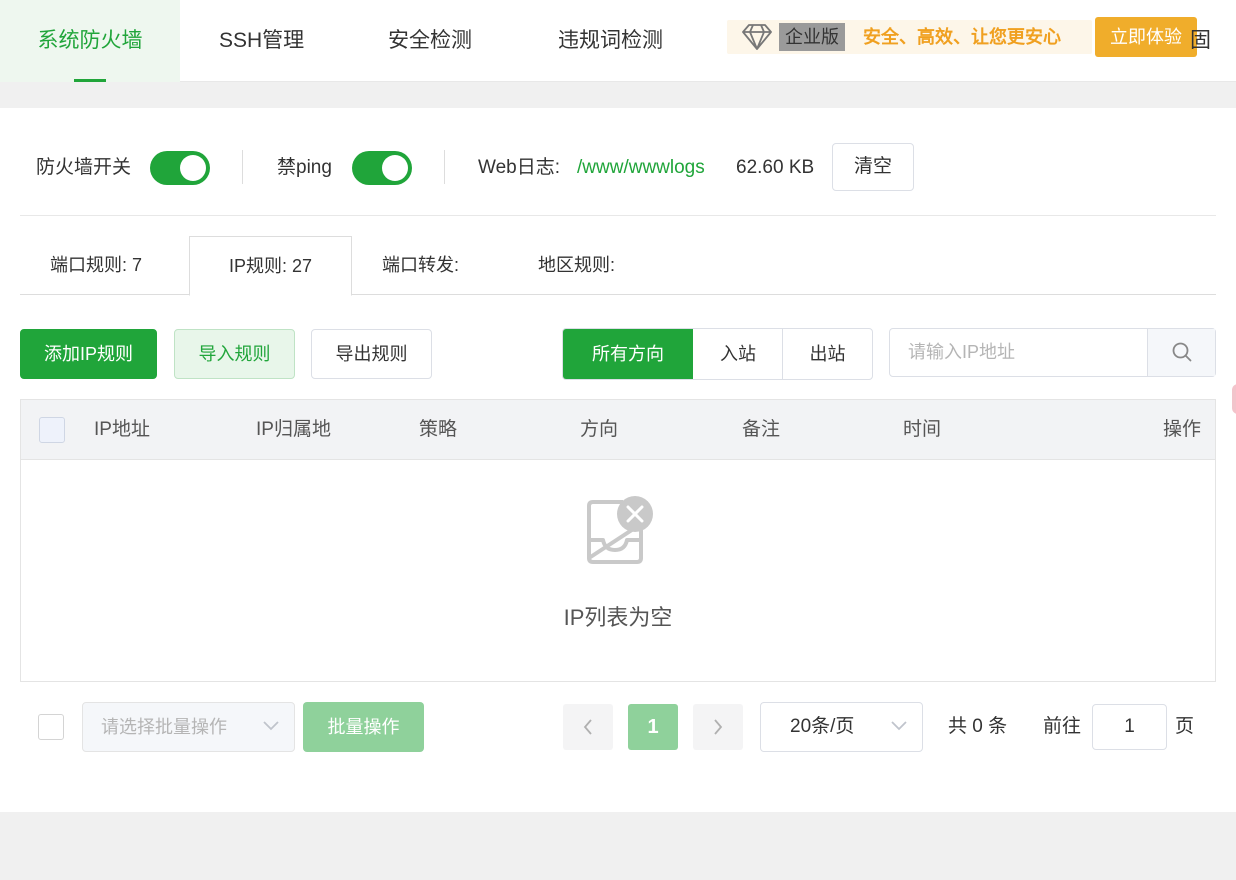  What do you see at coordinates (270, 266) in the screenshot?
I see `tab-ip-rules: IP规则: 27` at bounding box center [270, 266].